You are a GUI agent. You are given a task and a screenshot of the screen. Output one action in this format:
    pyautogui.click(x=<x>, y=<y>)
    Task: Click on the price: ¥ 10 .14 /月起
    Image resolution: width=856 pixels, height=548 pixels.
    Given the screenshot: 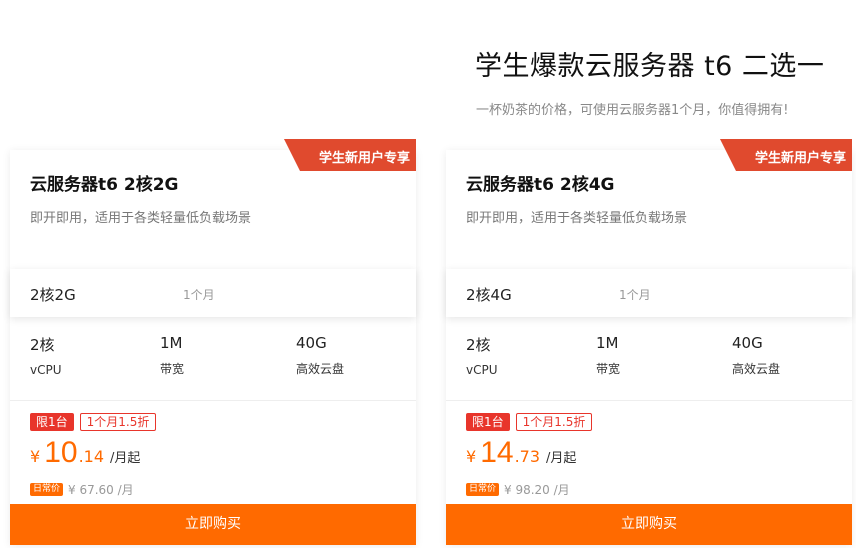 What is the action you would take?
    pyautogui.click(x=85, y=453)
    